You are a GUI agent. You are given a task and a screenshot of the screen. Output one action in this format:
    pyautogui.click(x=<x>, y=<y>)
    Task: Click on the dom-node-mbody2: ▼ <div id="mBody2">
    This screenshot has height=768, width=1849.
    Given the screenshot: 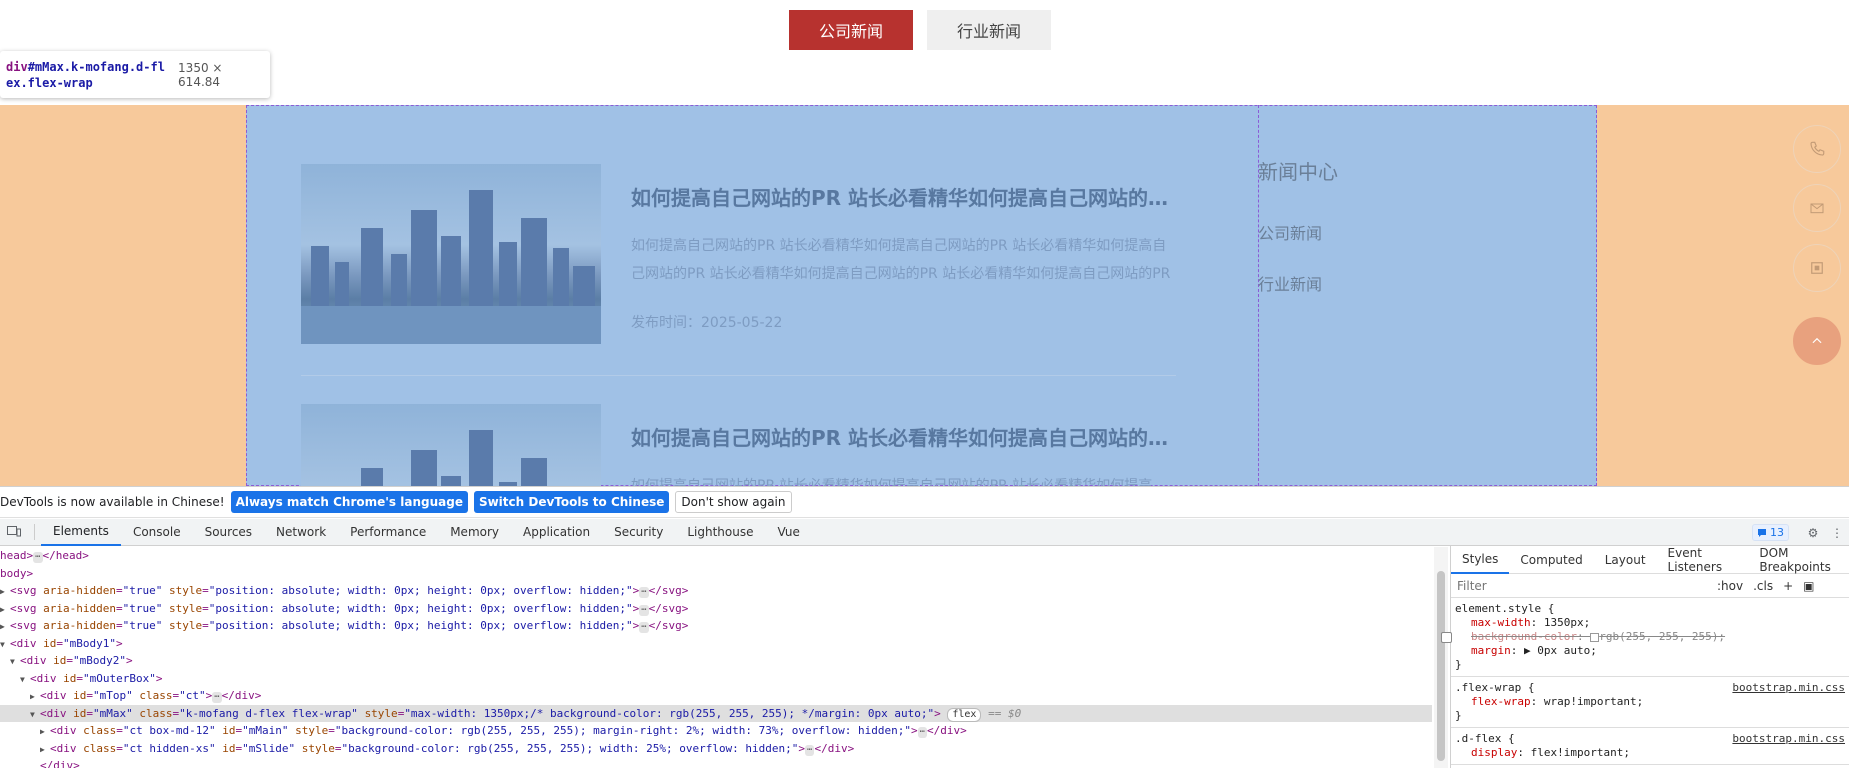 What is the action you would take?
    pyautogui.click(x=716, y=661)
    